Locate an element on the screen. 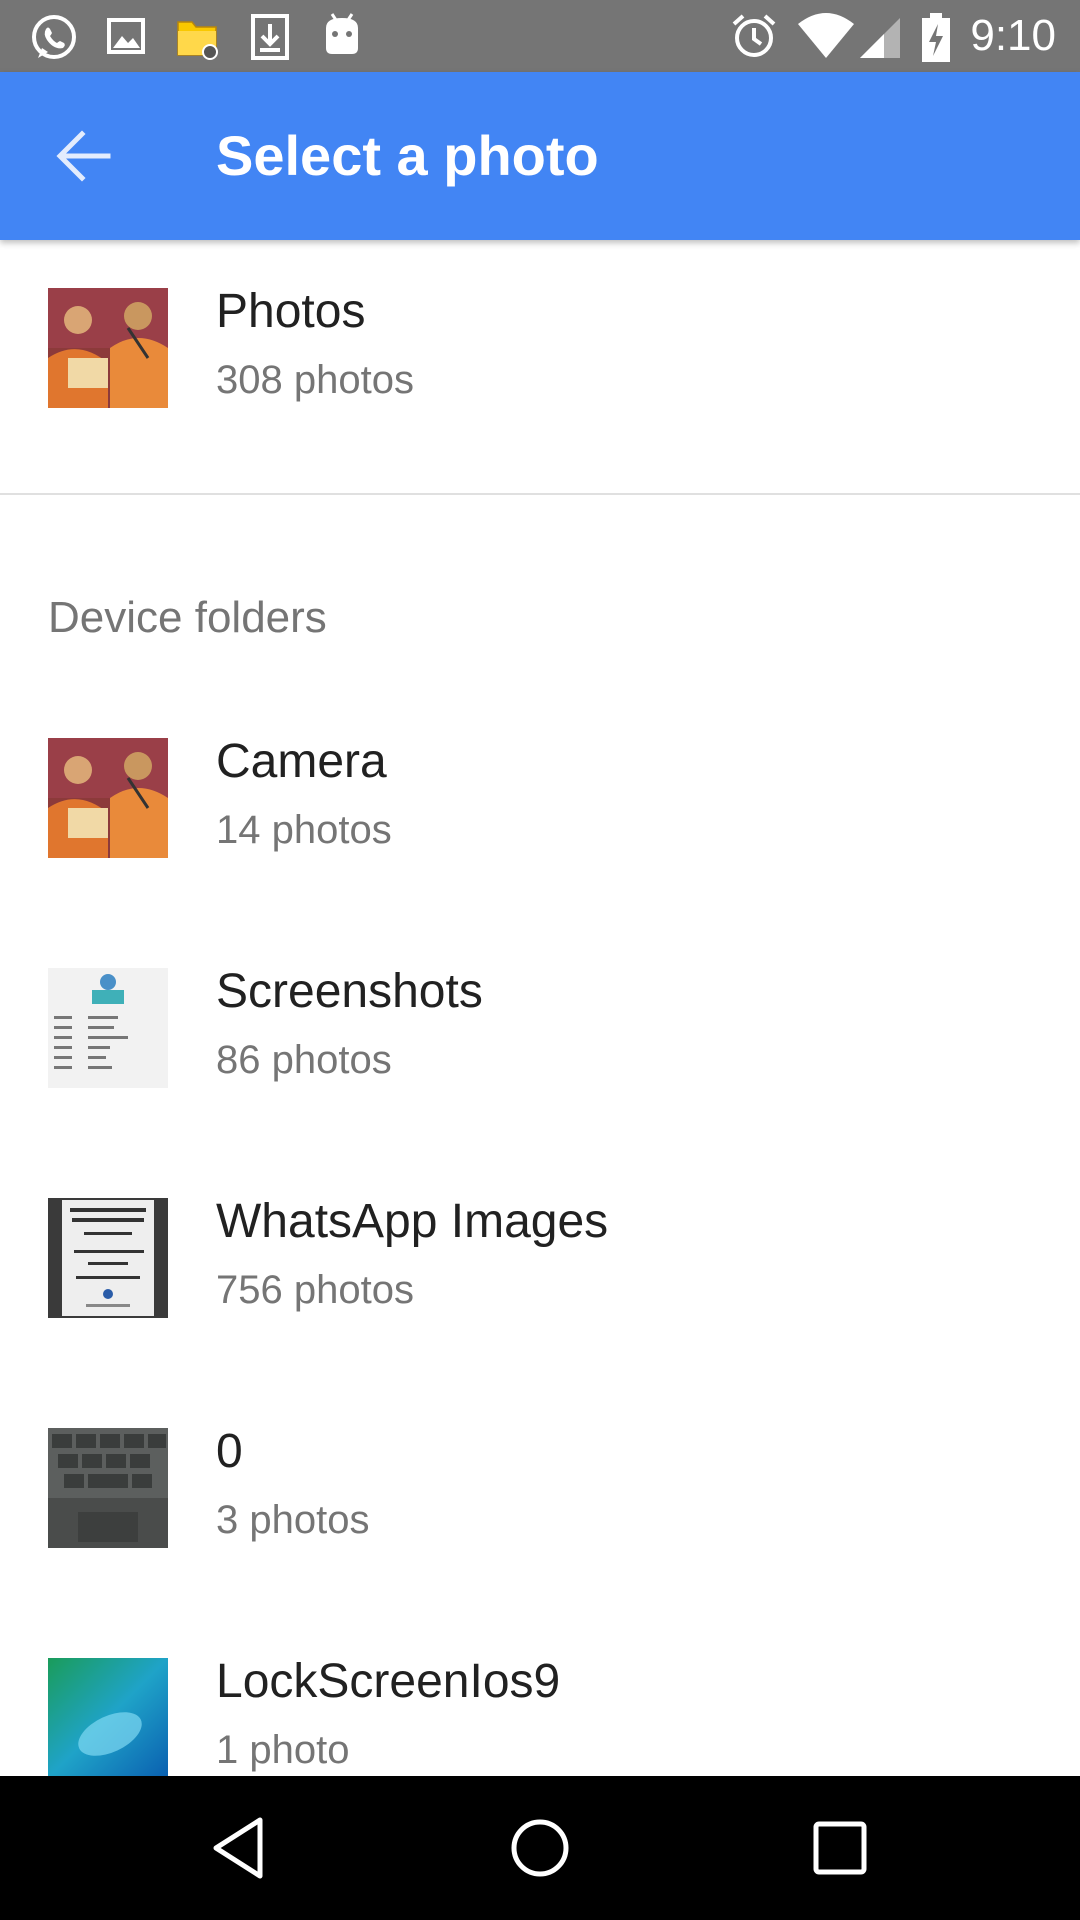 This screenshot has width=1080, height=1920. page-title: Select a photo is located at coordinates (407, 155).